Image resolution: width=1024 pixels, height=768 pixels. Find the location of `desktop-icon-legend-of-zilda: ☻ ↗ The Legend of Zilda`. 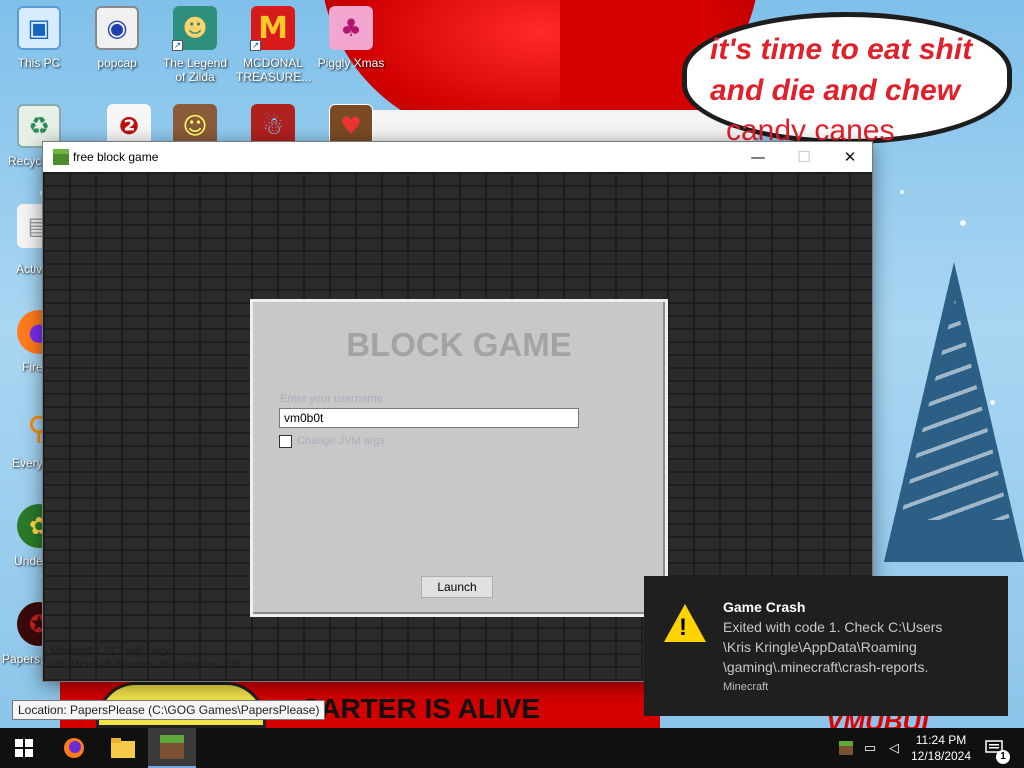

desktop-icon-legend-of-zilda: ☻ ↗ The Legend of Zilda is located at coordinates (195, 45).